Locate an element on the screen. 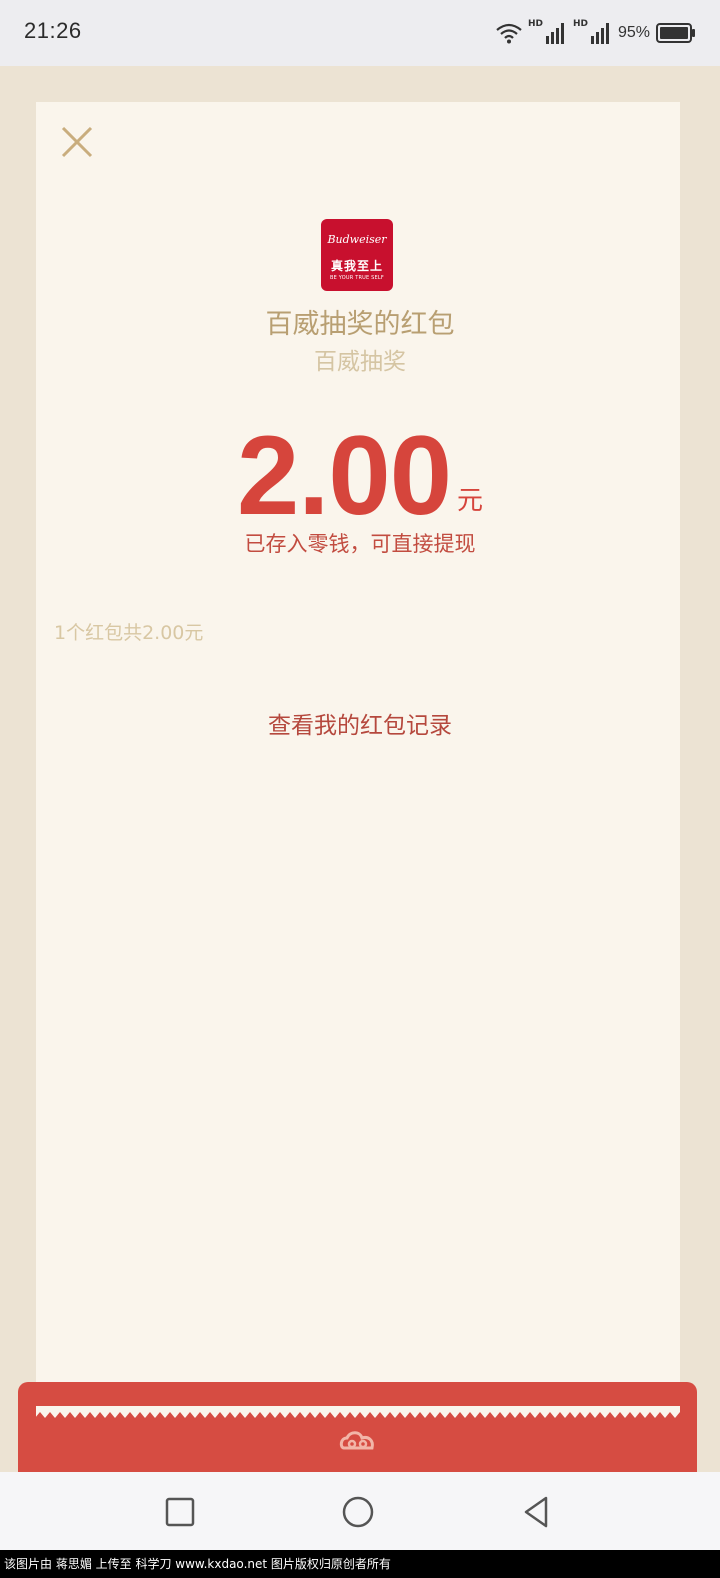 Image resolution: width=720 pixels, height=1578 pixels. wifi-icon is located at coordinates (509, 33).